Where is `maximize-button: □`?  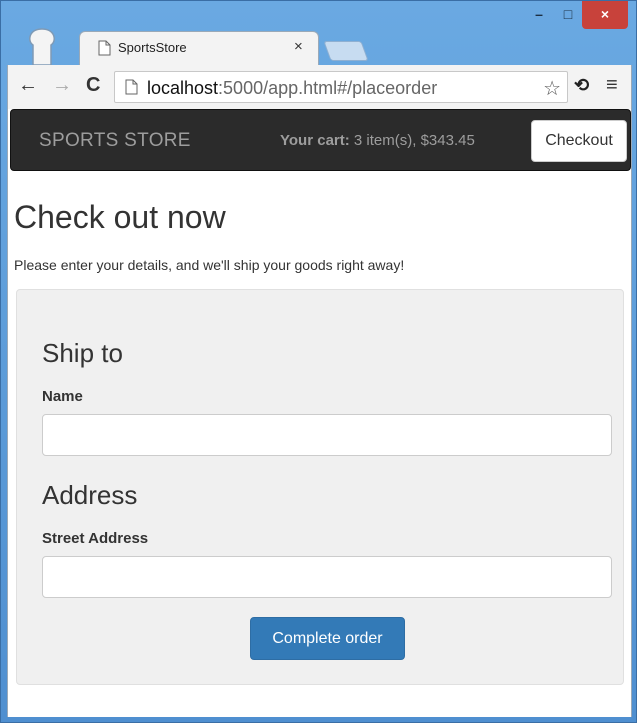 maximize-button: □ is located at coordinates (568, 15).